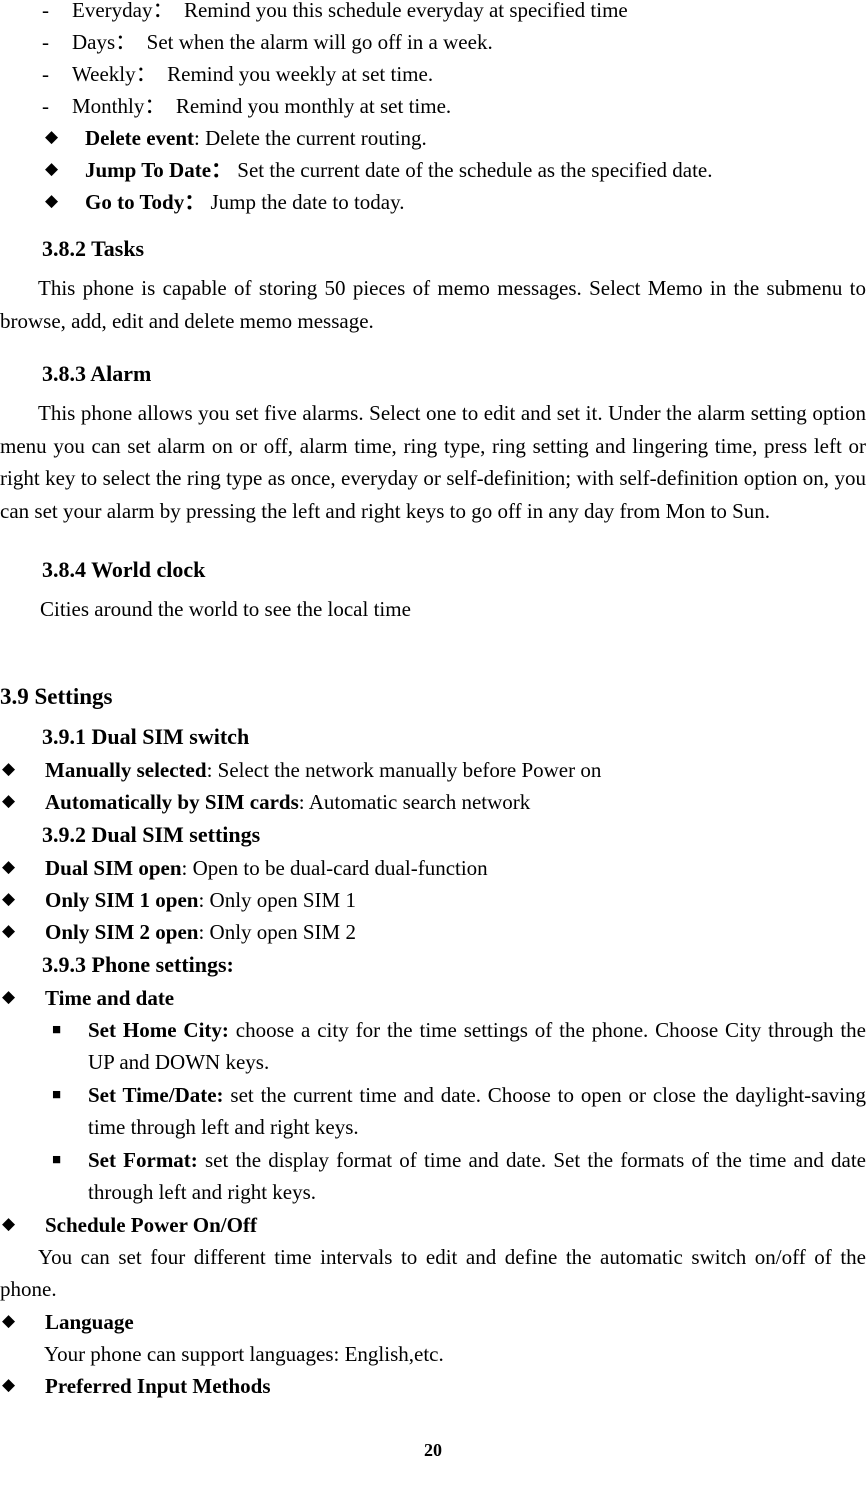 The height and width of the screenshot is (1487, 866). Describe the element at coordinates (433, 998) in the screenshot. I see `list-item: ◆ Time and date` at that location.